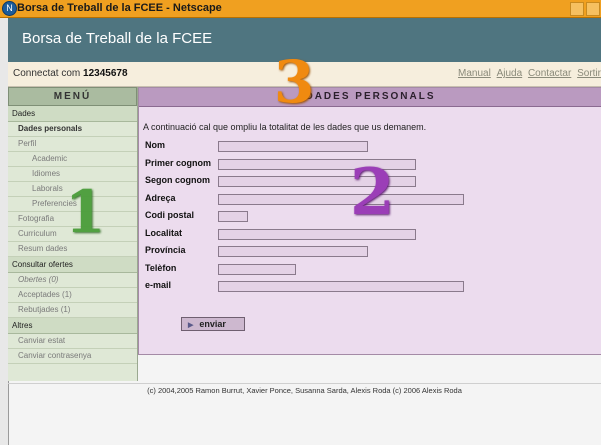 The image size is (601, 445). I want to click on field-label: Localitat, so click(164, 232).